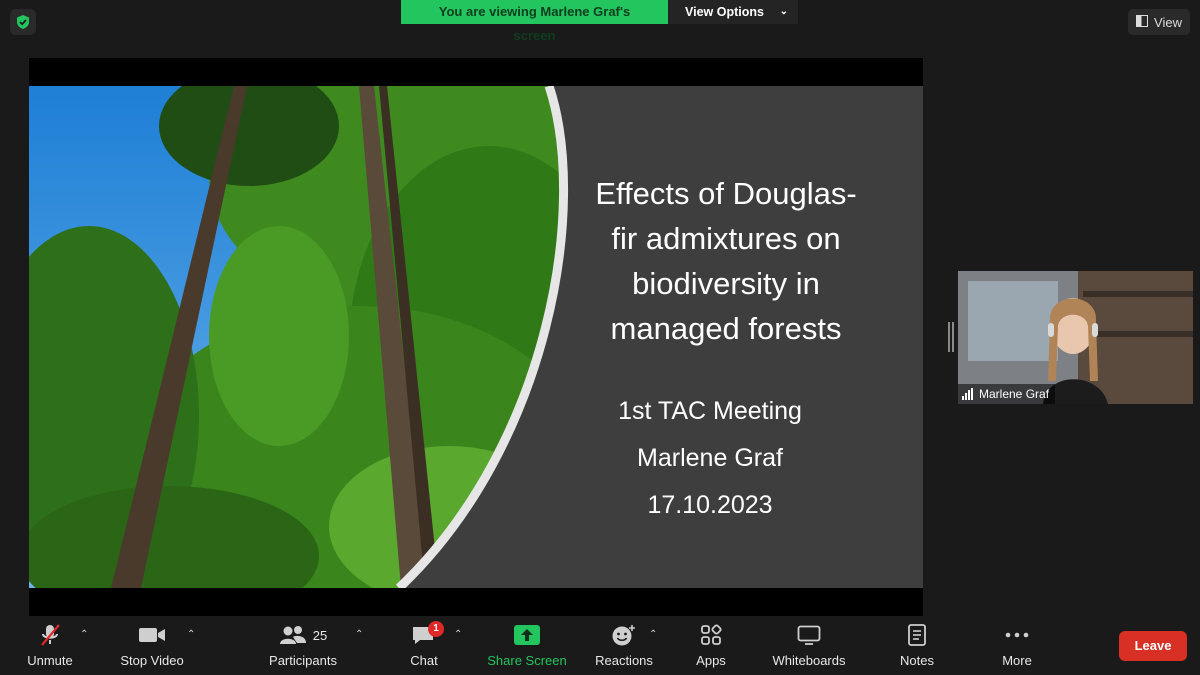 This screenshot has height=675, width=1200. What do you see at coordinates (710, 505) in the screenshot?
I see `slide-date: 17.10.2023` at bounding box center [710, 505].